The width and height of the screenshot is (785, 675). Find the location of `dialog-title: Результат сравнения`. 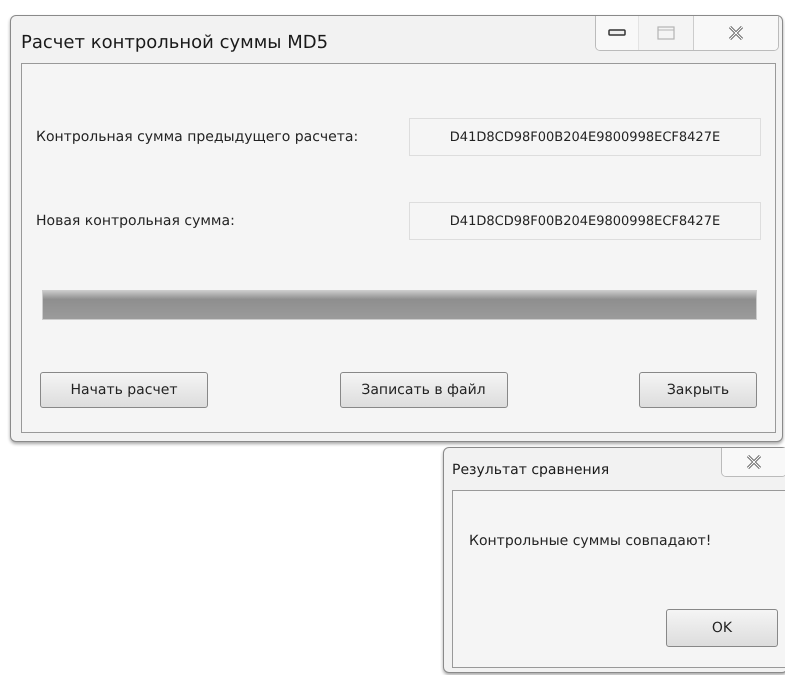

dialog-title: Результат сравнения is located at coordinates (531, 470).